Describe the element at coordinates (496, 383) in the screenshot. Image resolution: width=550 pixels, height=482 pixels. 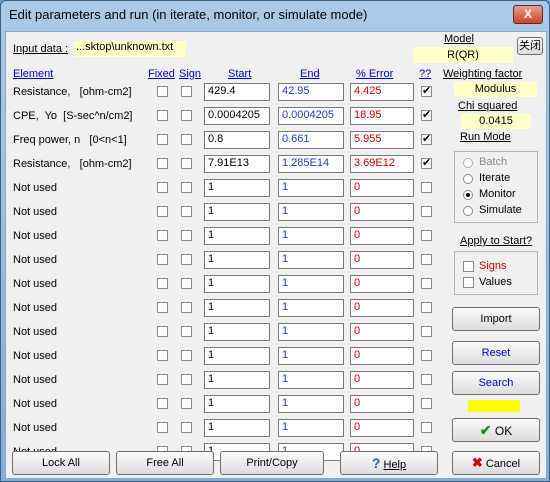
I see `search-button: Search` at that location.